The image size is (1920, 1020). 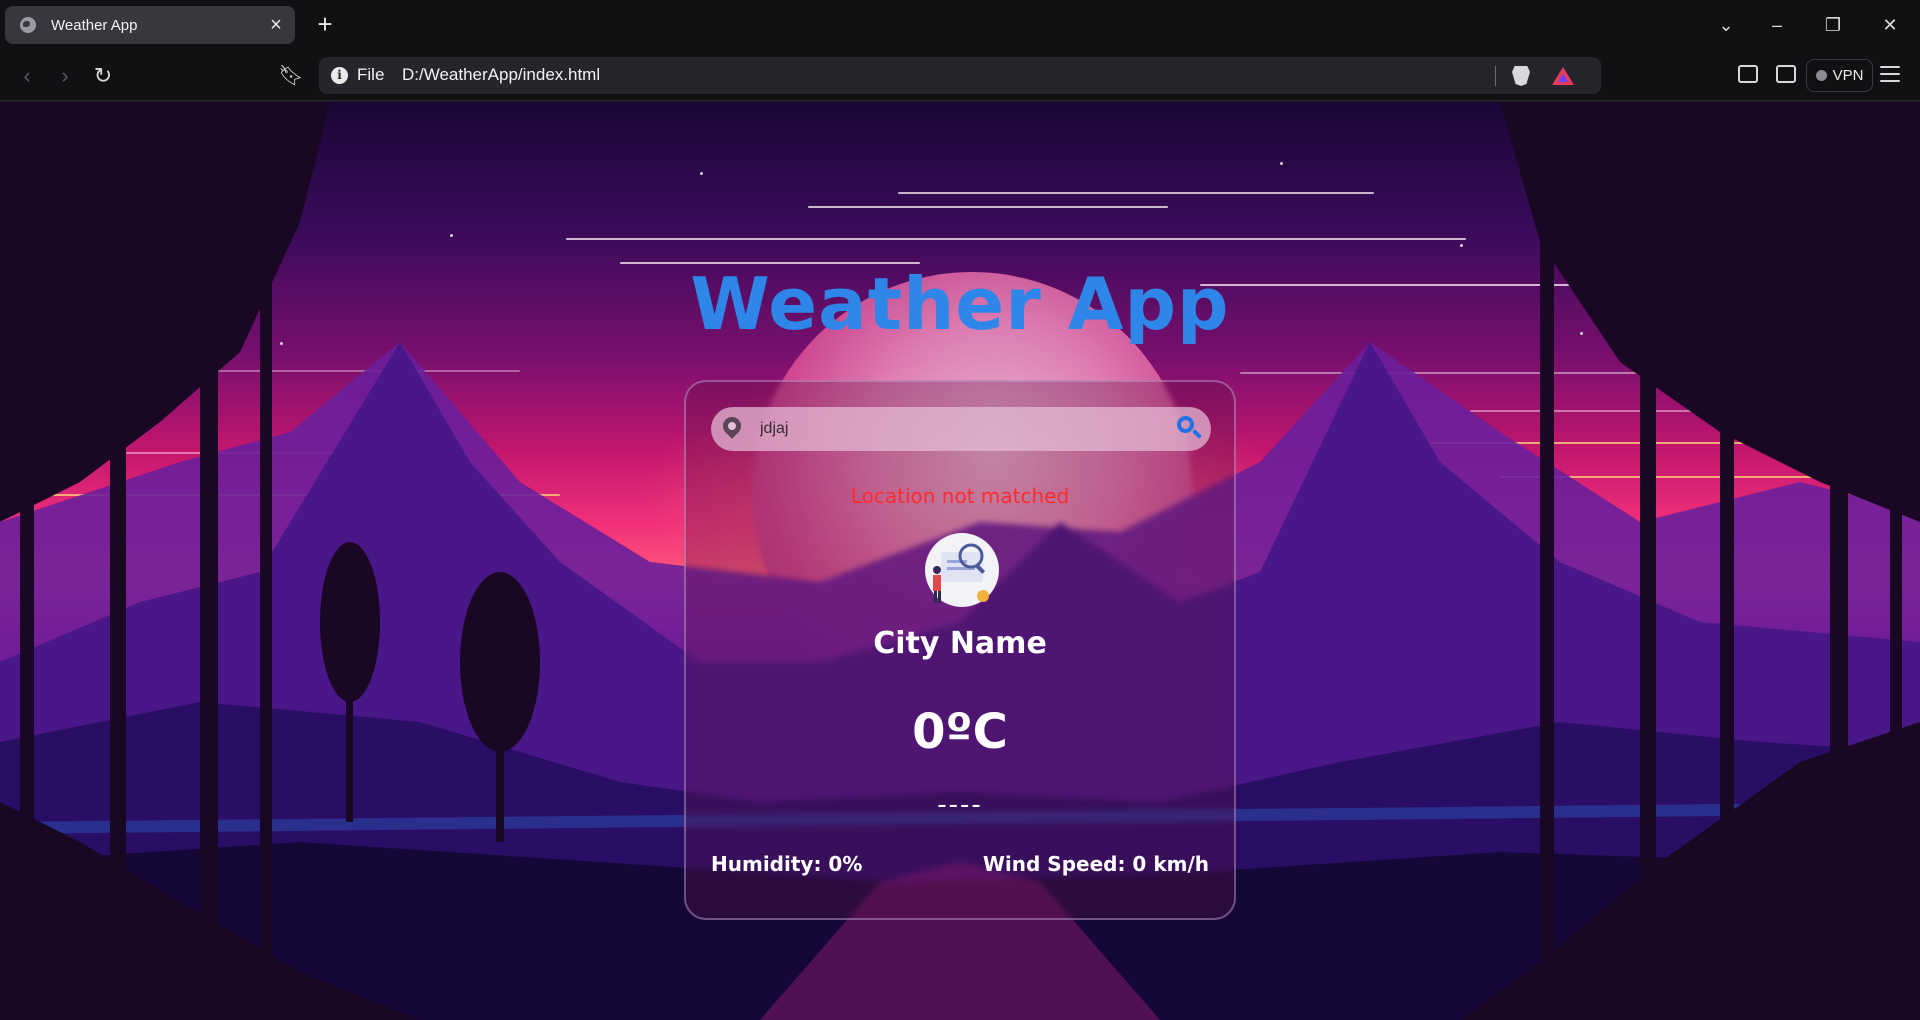 I want to click on address-bar-divider, so click(x=1495, y=76).